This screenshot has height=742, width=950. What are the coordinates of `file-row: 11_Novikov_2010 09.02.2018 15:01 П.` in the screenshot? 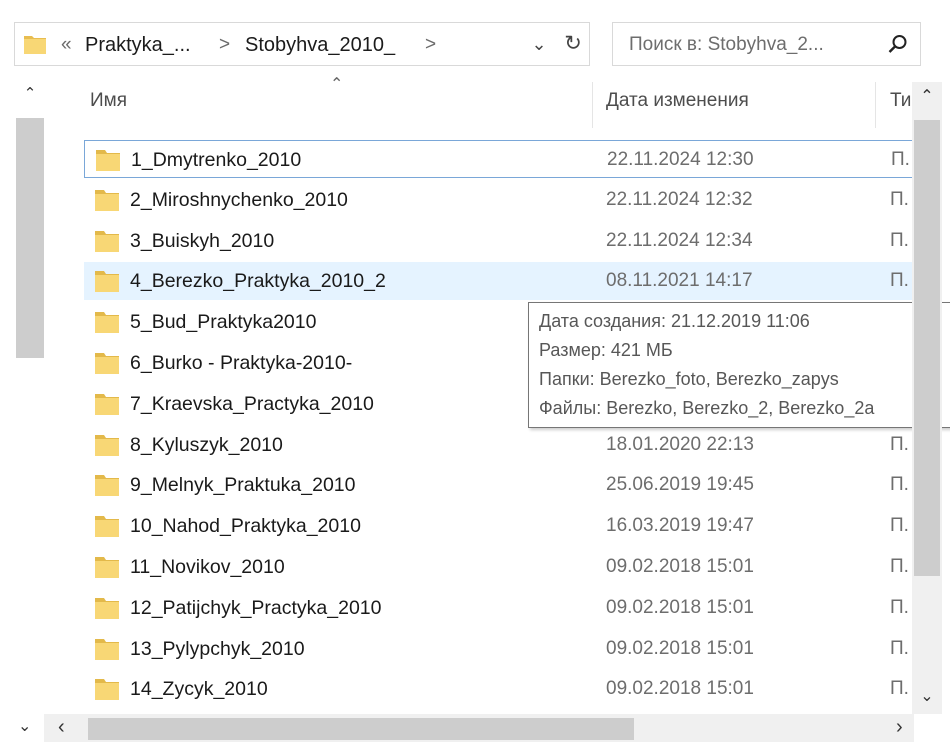 It's located at (499, 567).